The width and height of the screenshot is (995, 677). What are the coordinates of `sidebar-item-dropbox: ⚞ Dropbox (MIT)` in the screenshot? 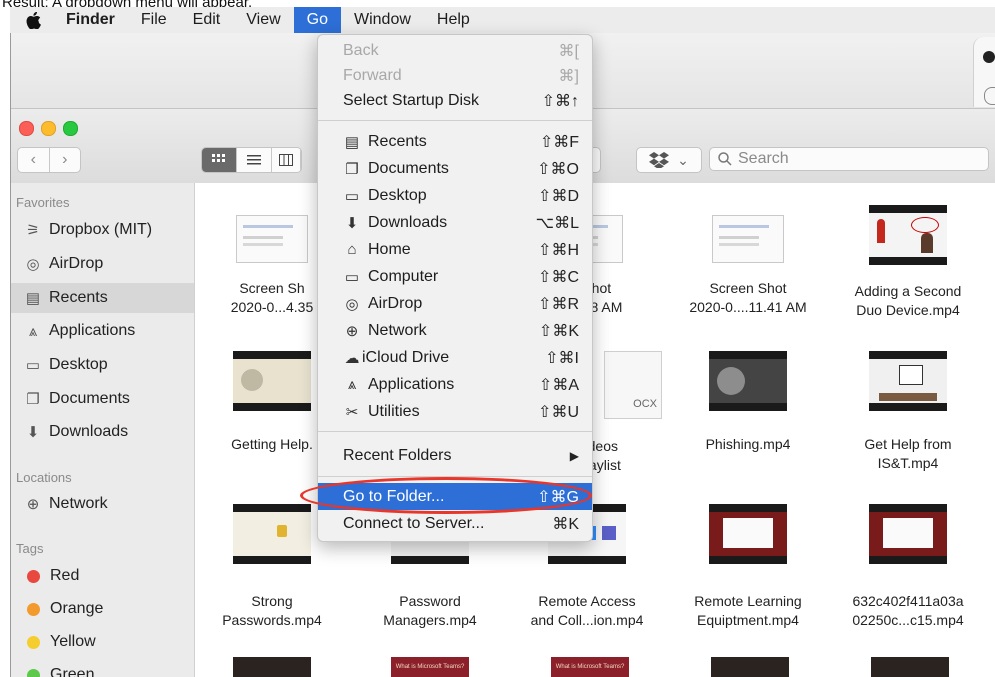 It's located at (102, 230).